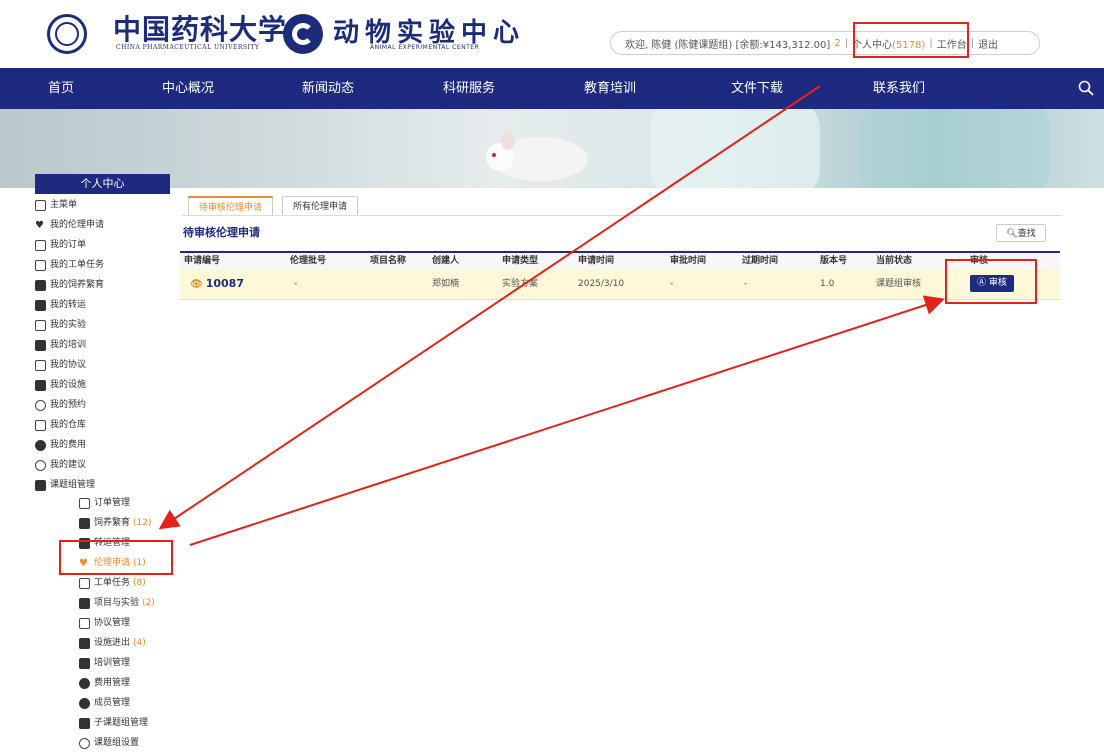 This screenshot has height=752, width=1104. What do you see at coordinates (596, 261) in the screenshot?
I see `column-header: 申请时间` at bounding box center [596, 261].